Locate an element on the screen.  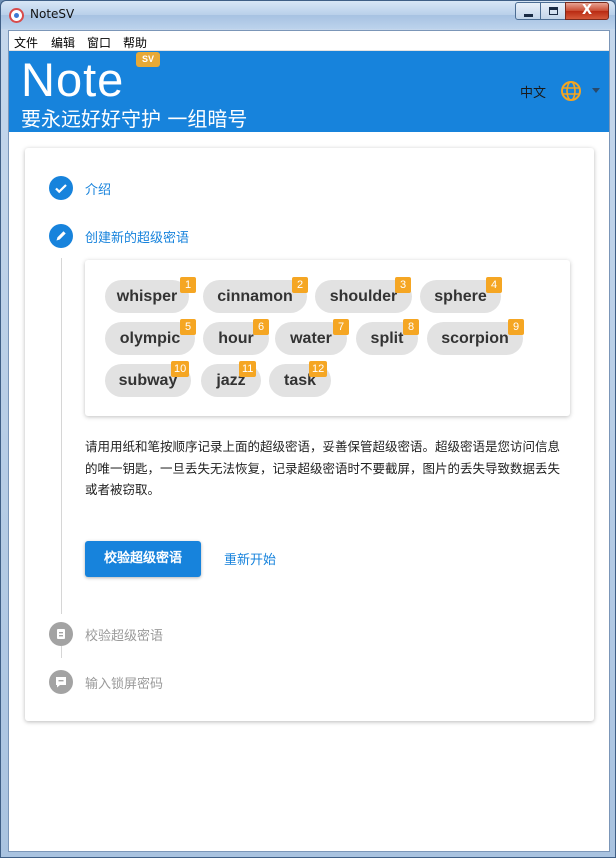
step-create-label: 创建新的超级密语 is located at coordinates (137, 236).